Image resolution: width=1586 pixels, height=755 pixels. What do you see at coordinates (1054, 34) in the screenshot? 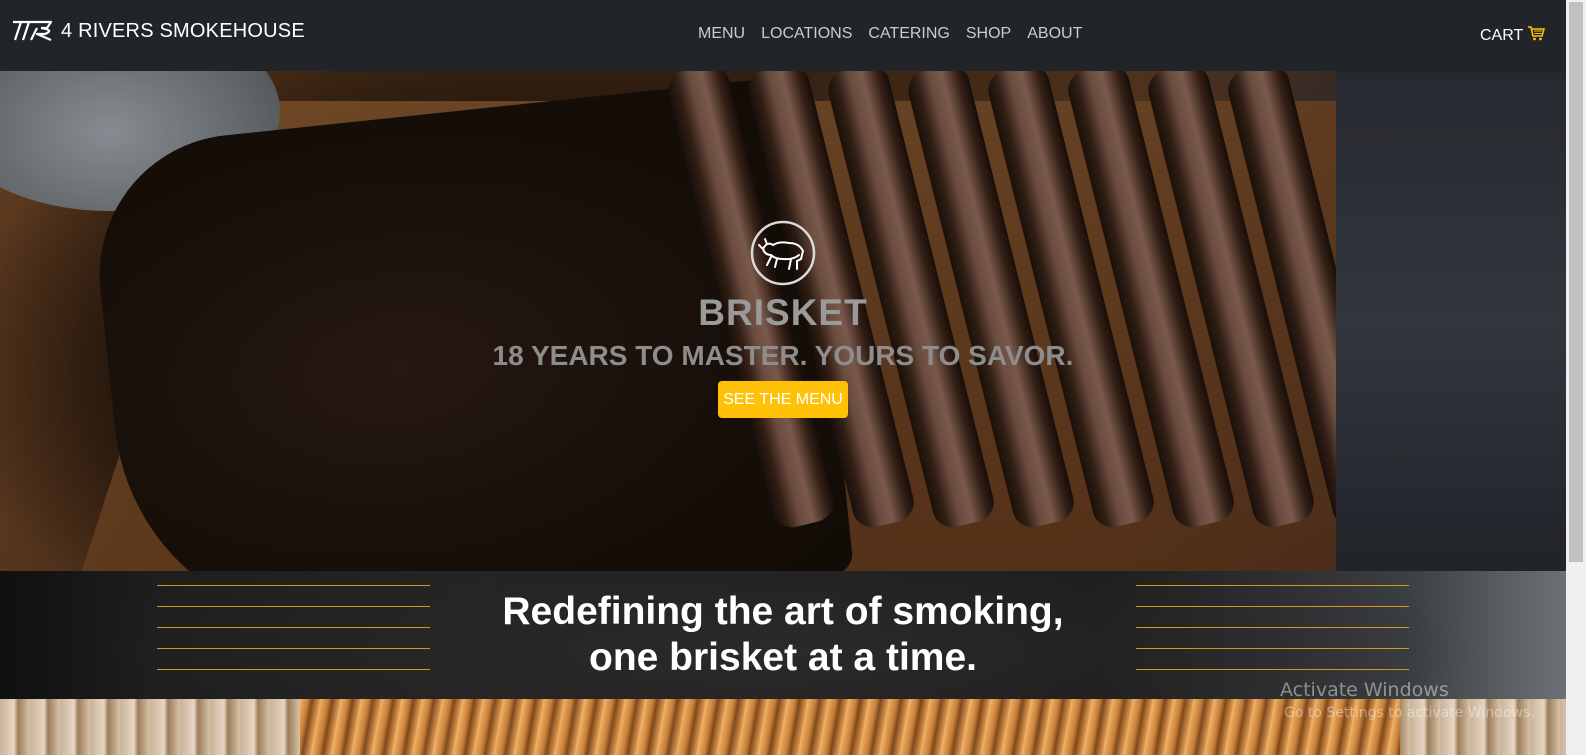
I see `nav-about: ABOUT` at bounding box center [1054, 34].